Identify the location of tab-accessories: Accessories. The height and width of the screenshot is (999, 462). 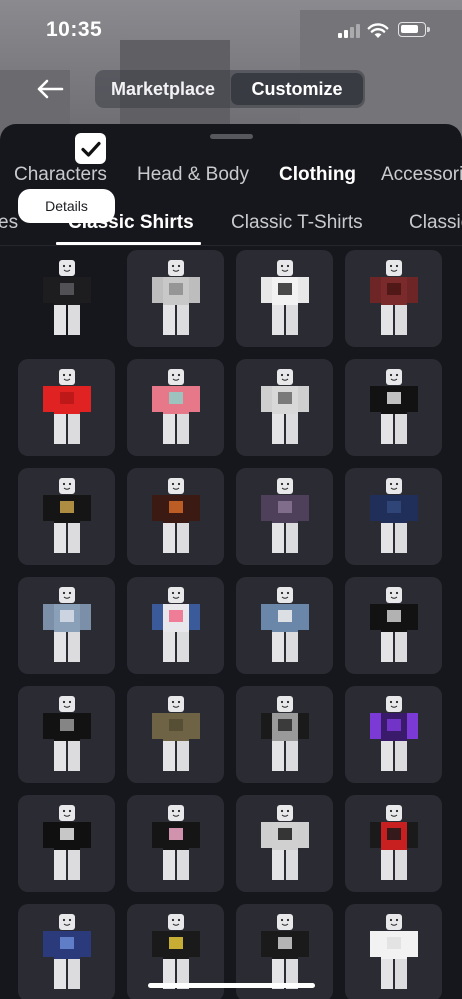
(421, 175).